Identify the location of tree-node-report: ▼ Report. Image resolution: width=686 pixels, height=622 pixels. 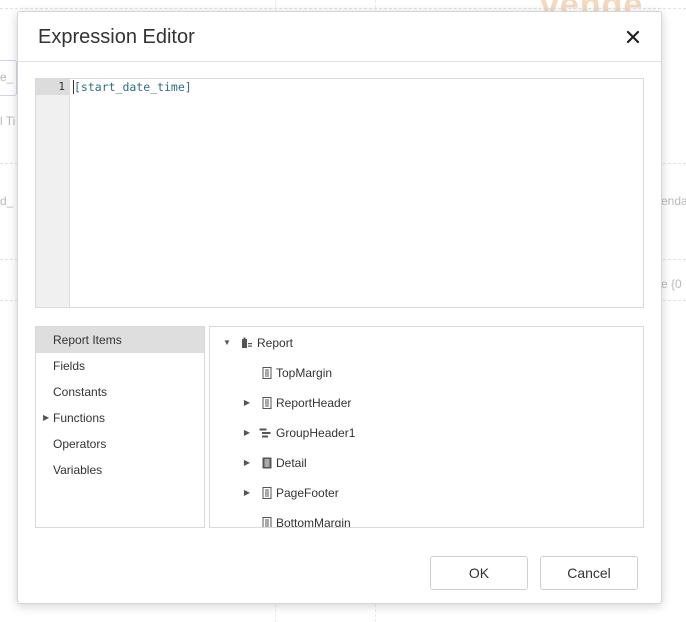
(420, 343).